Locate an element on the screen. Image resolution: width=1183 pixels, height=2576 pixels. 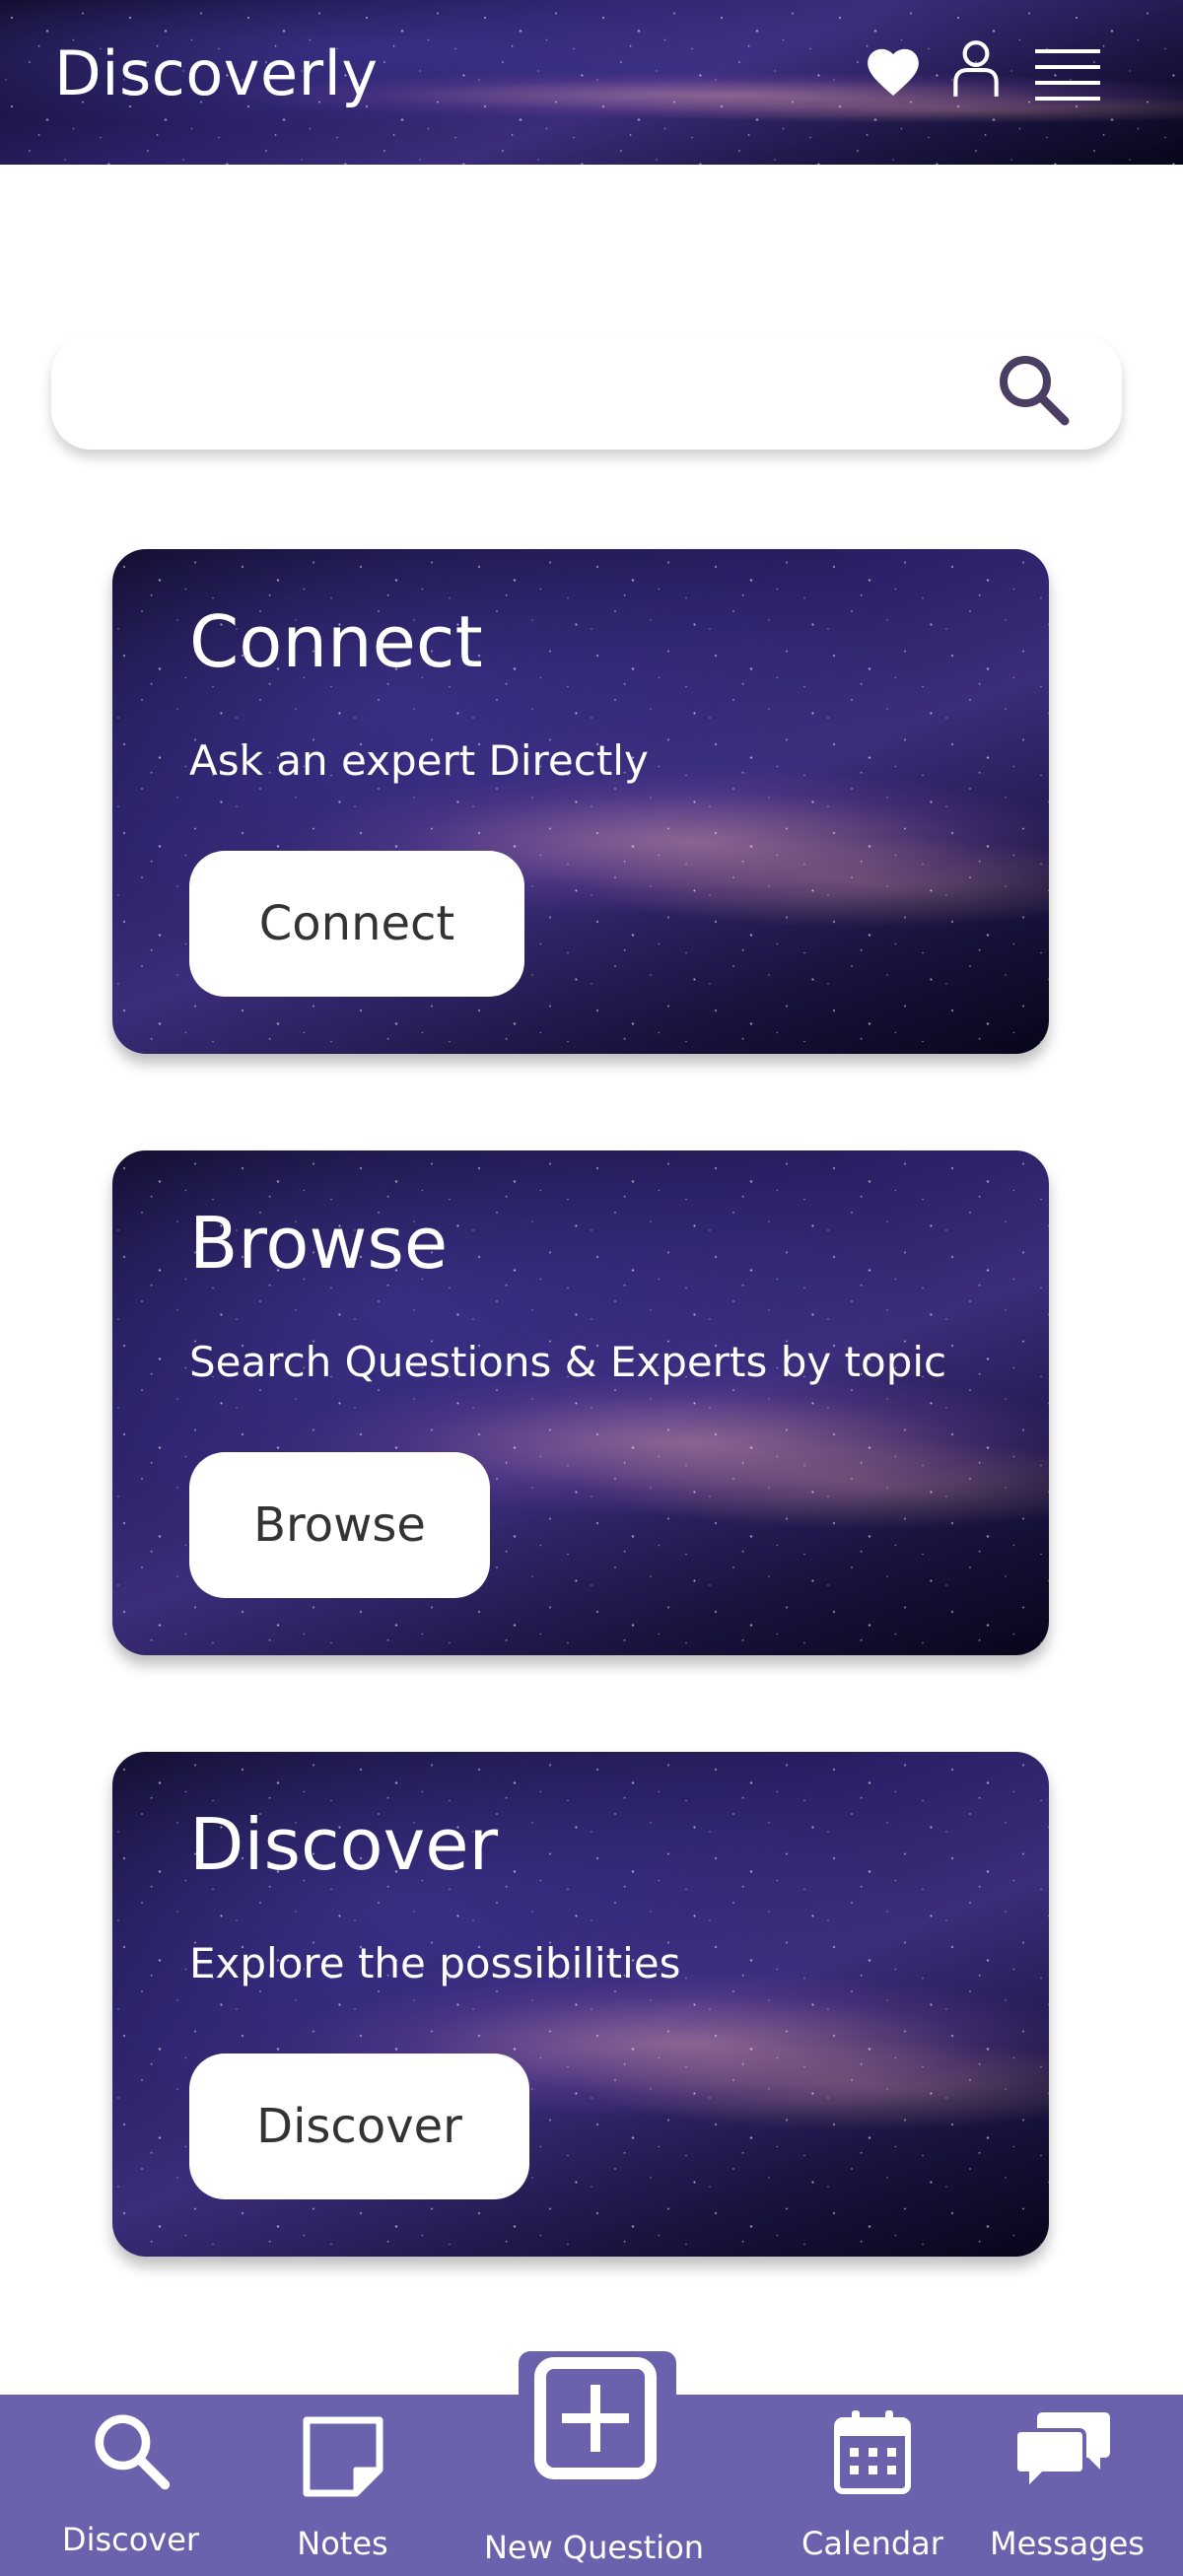
connect-button: Connect is located at coordinates (356, 924).